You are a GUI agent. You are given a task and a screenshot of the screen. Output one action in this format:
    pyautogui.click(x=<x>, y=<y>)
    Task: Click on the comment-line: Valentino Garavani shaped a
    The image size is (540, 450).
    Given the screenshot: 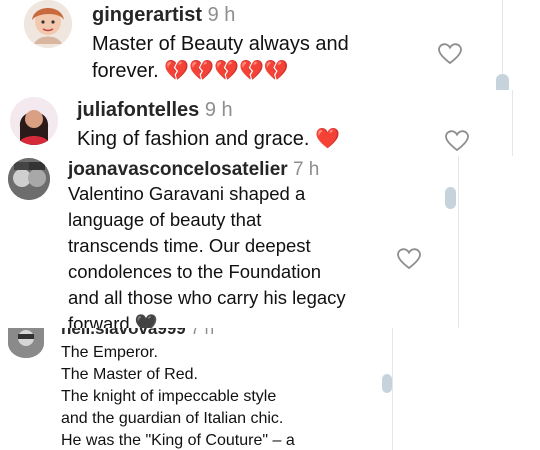 What is the action you would take?
    pyautogui.click(x=187, y=193)
    